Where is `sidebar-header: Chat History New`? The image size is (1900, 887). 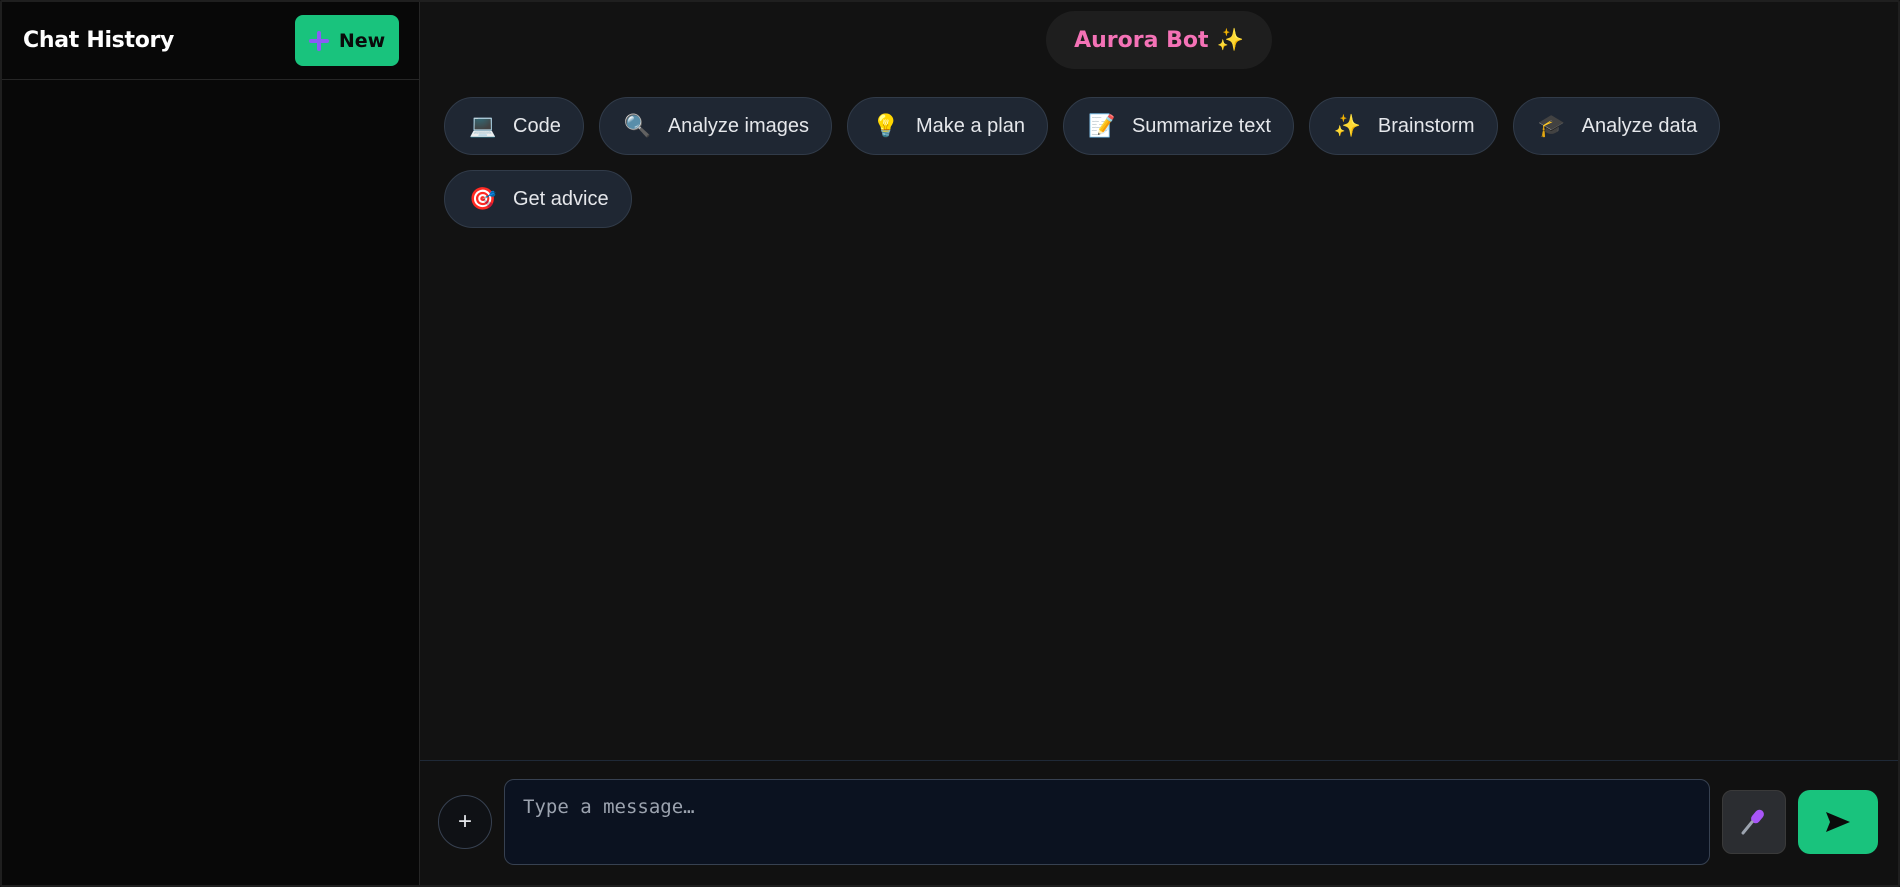 sidebar-header: Chat History New is located at coordinates (210, 41).